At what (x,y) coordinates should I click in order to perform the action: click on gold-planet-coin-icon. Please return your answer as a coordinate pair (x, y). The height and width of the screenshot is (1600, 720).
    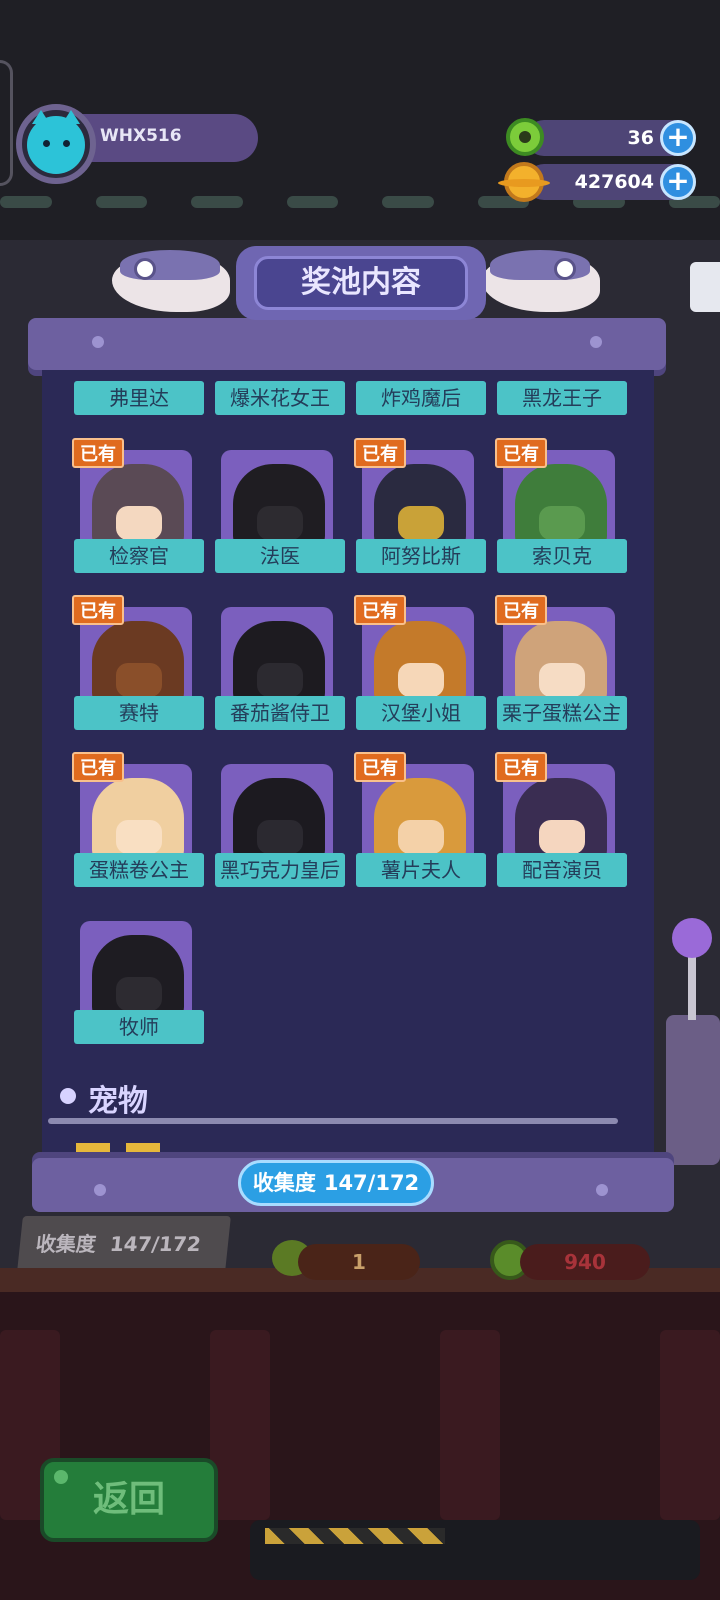
    Looking at the image, I should click on (524, 182).